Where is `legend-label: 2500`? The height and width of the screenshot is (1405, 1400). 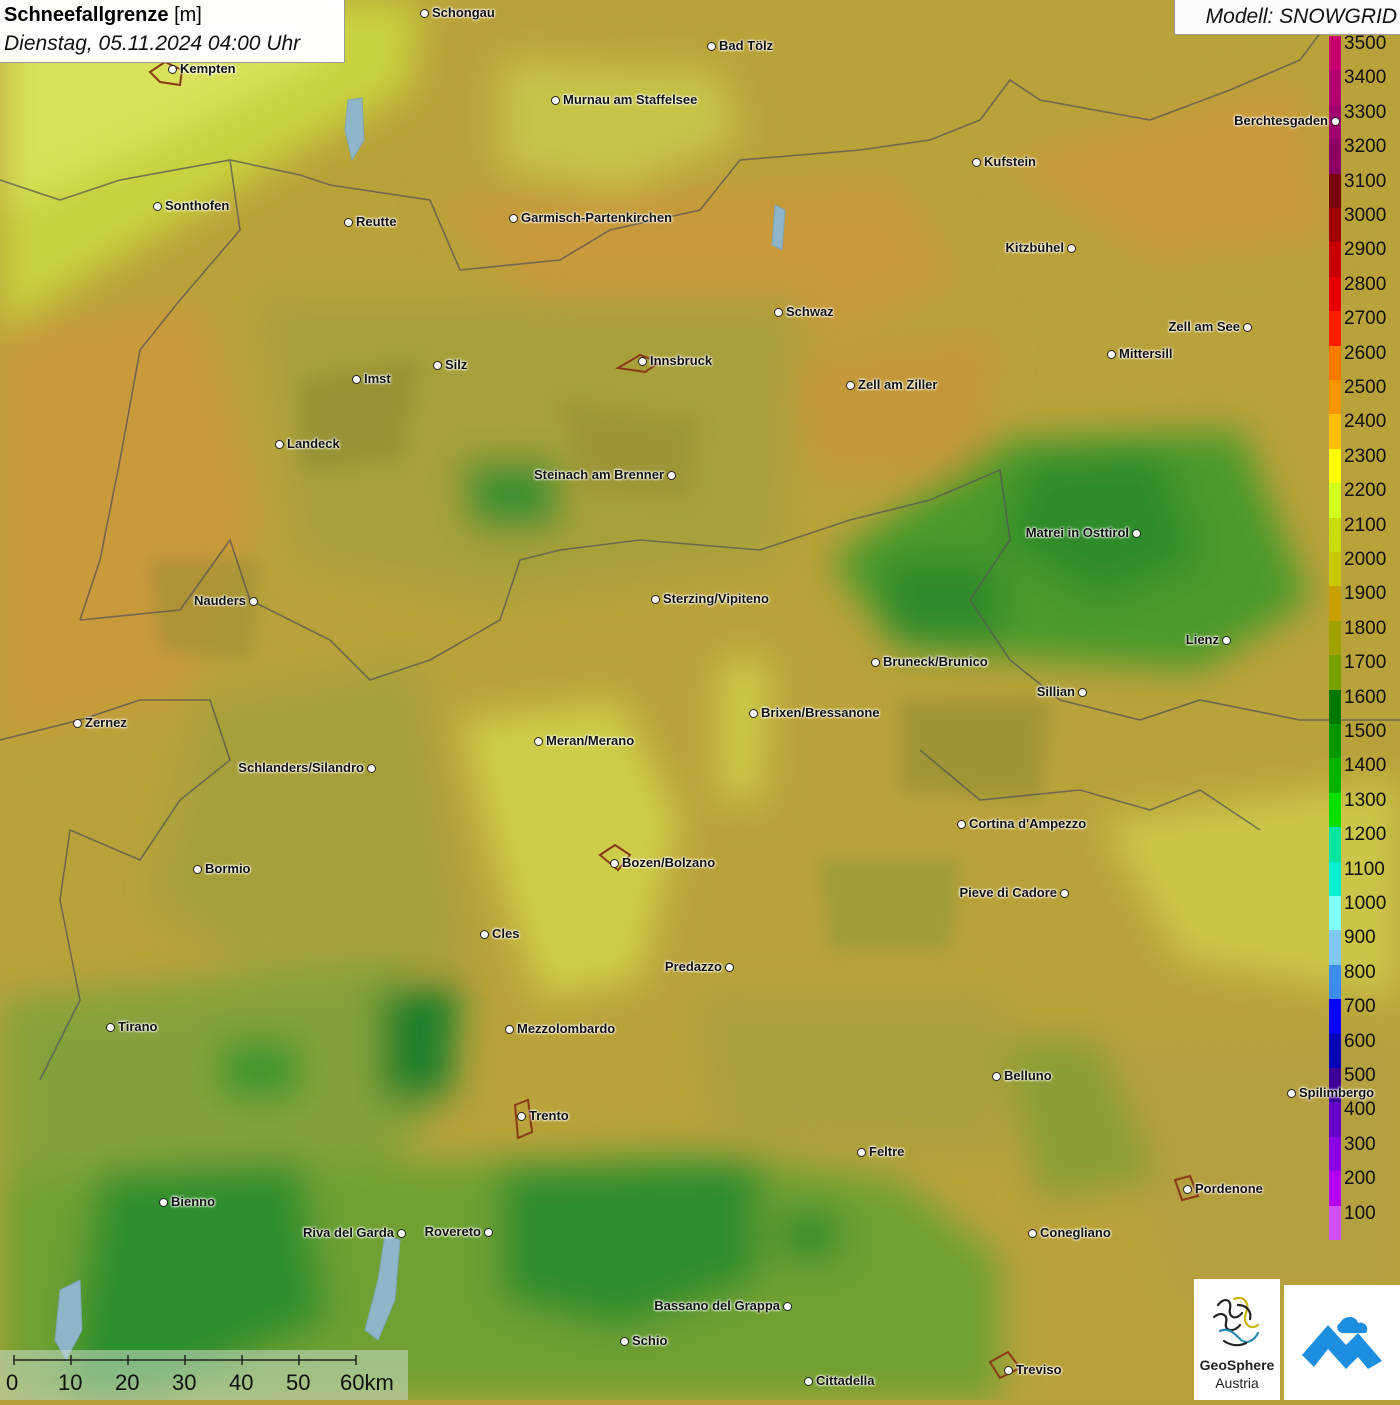
legend-label: 2500 is located at coordinates (1365, 387).